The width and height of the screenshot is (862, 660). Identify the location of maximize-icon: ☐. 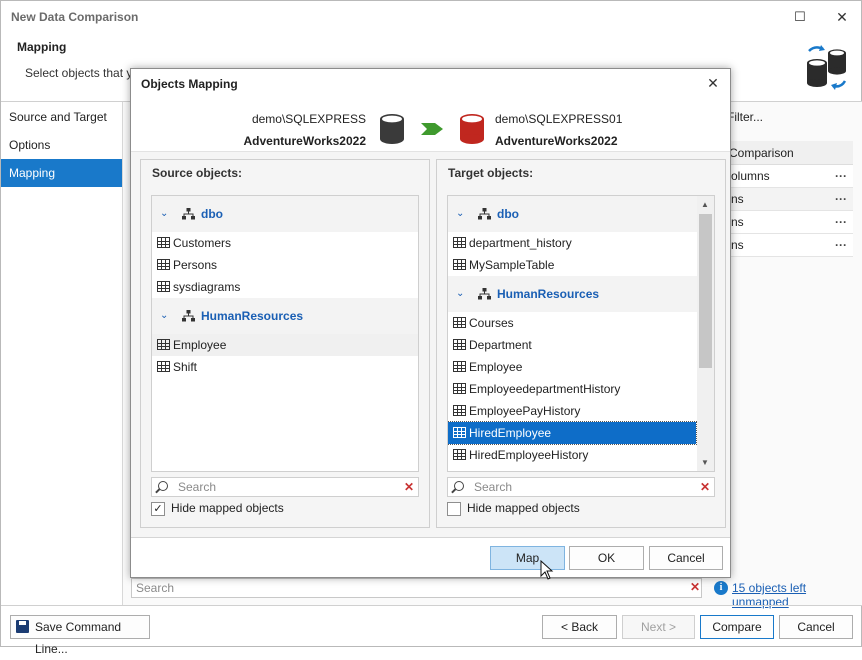
(800, 17).